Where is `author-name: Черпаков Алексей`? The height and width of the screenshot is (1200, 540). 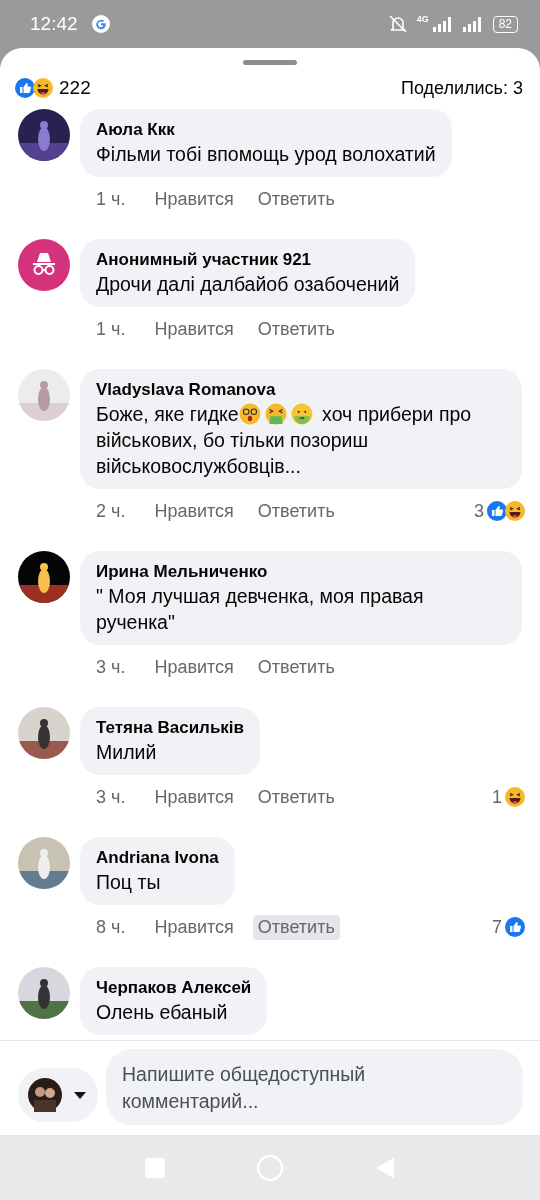 author-name: Черпаков Алексей is located at coordinates (174, 988).